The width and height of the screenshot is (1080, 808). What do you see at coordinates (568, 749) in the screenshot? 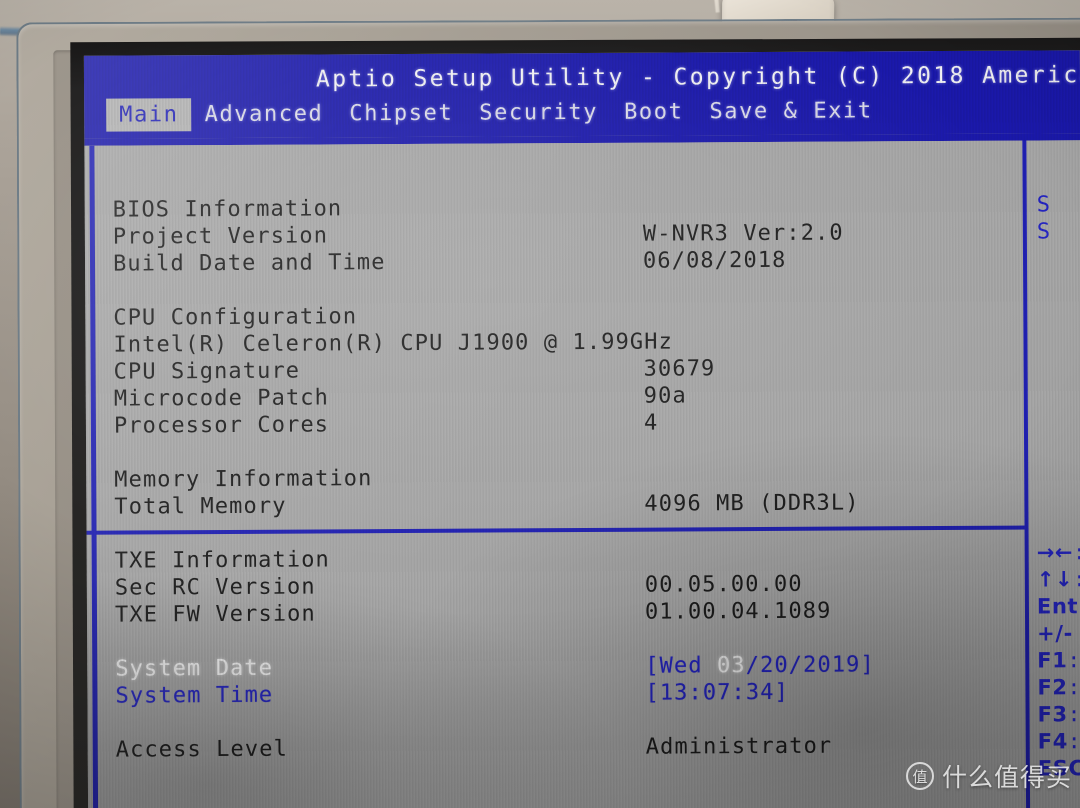
I see `settings-row: Access Level Administrator` at bounding box center [568, 749].